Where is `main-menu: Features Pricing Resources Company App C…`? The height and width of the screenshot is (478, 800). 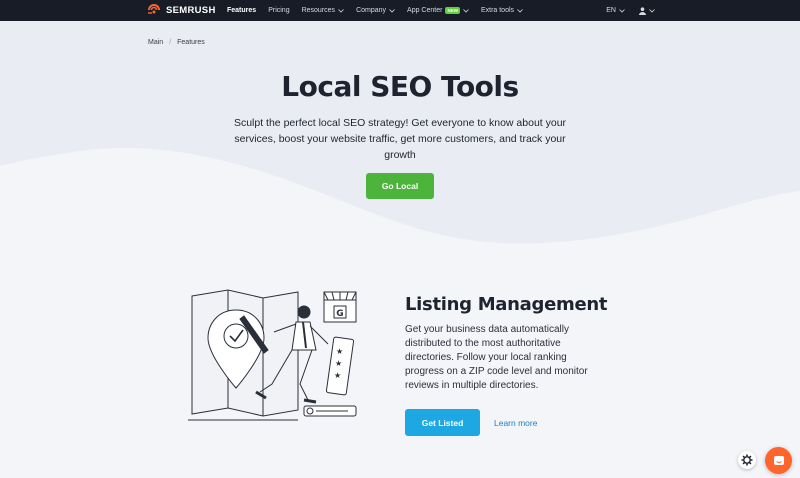 main-menu: Features Pricing Resources Company App C… is located at coordinates (381, 10).